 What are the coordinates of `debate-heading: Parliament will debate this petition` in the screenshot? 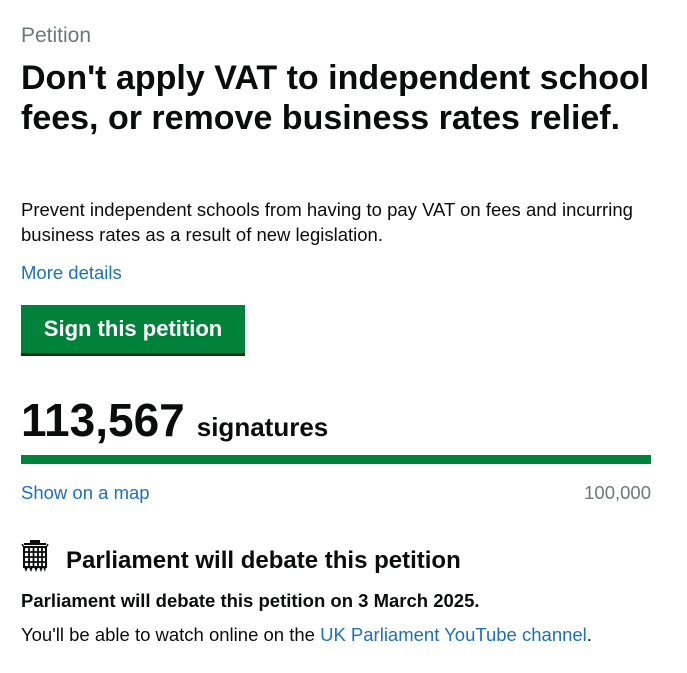 It's located at (263, 560).